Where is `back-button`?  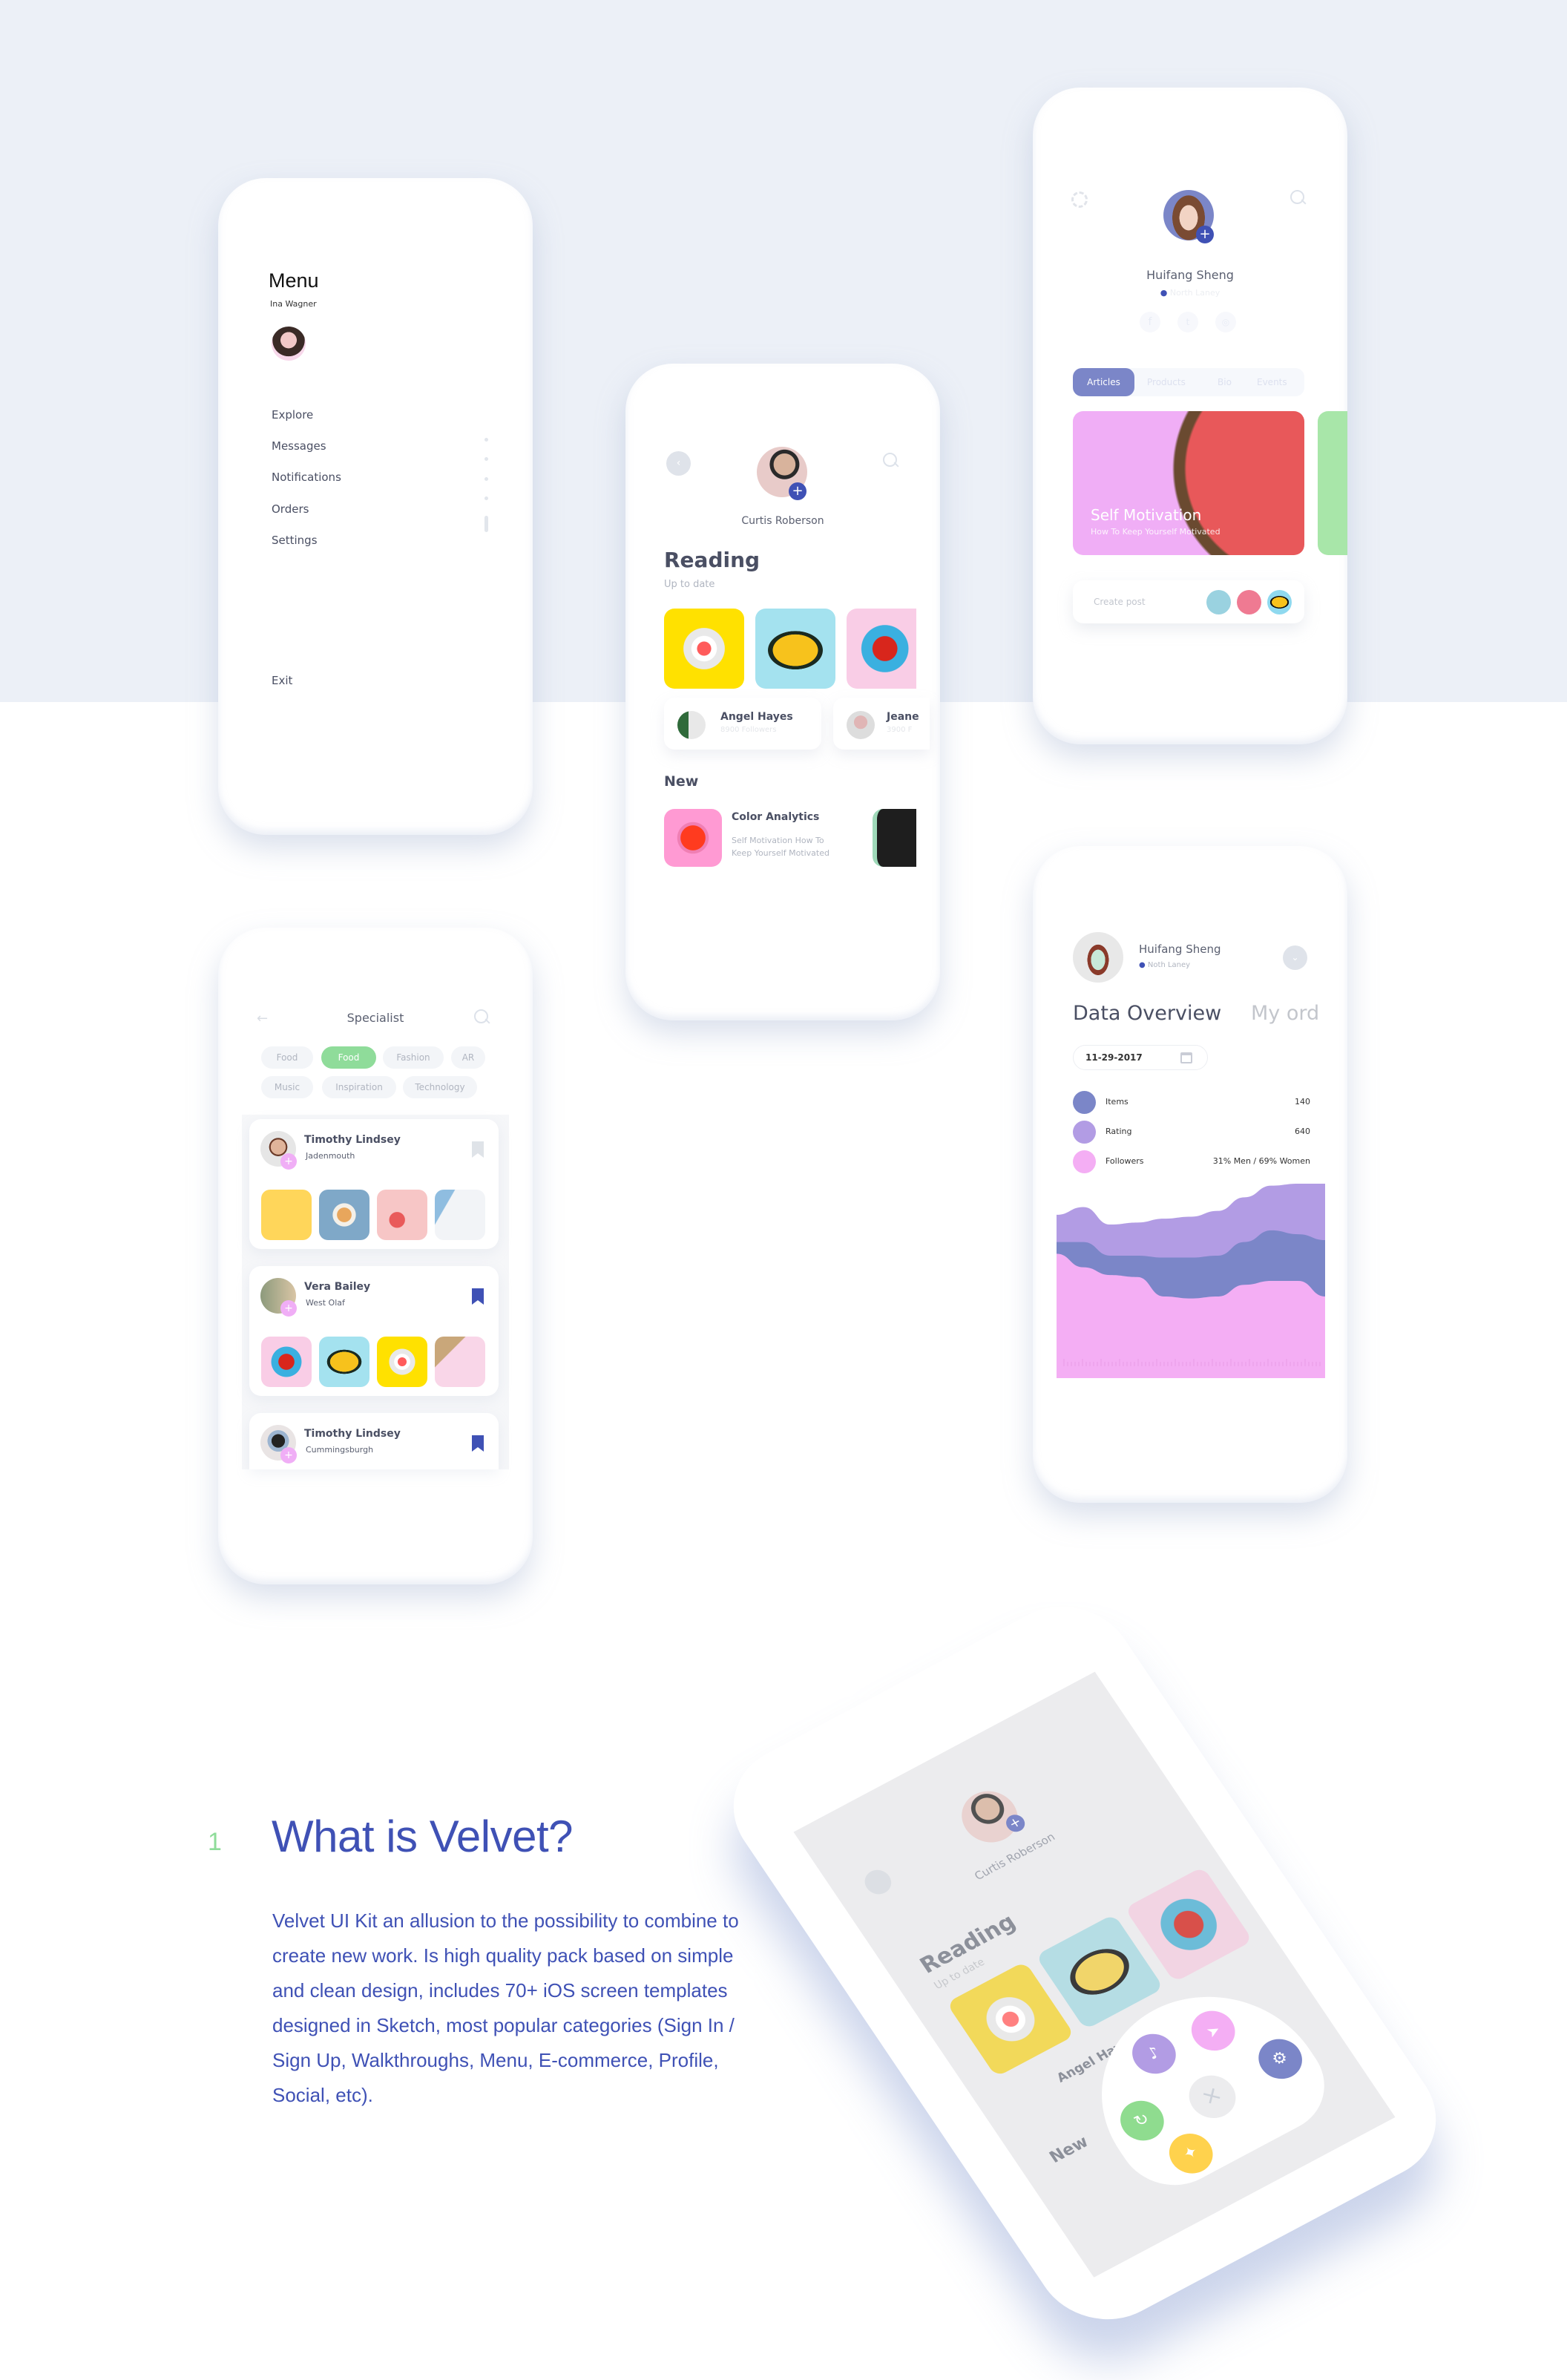
back-button is located at coordinates (877, 1882).